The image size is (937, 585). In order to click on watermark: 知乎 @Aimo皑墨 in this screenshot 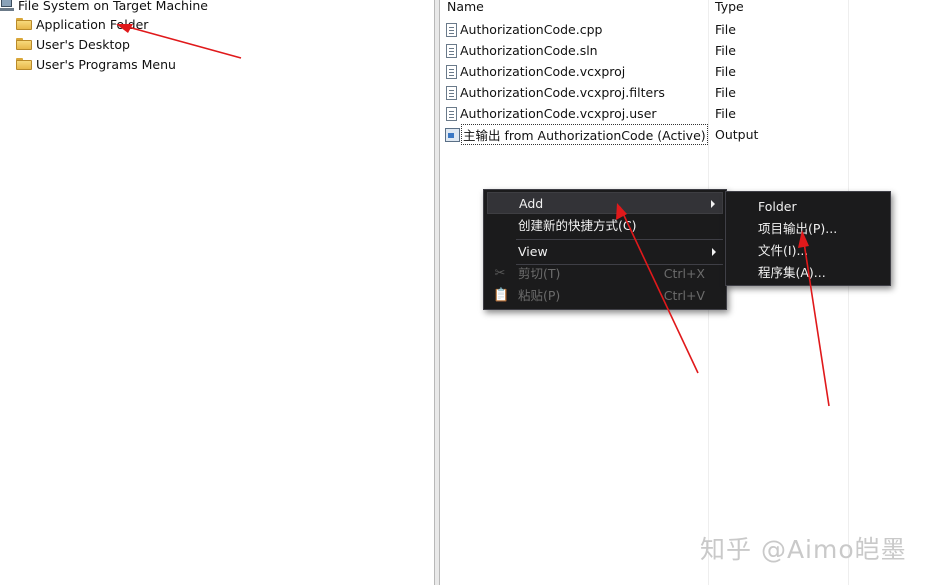, I will do `click(803, 549)`.